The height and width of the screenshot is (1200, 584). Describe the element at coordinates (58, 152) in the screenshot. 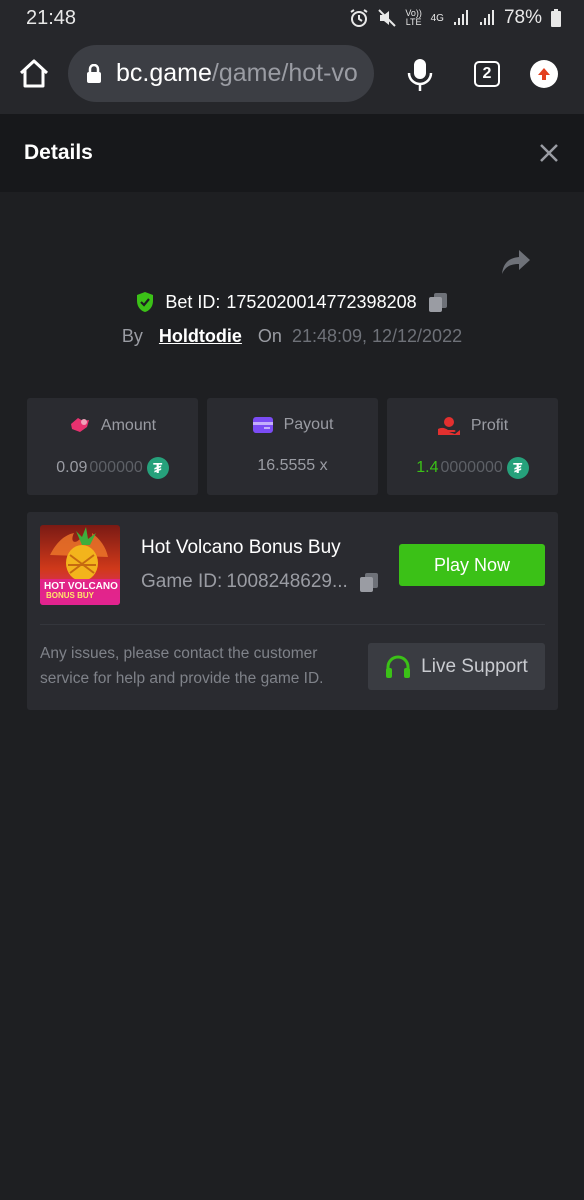

I see `page-title: Details` at that location.